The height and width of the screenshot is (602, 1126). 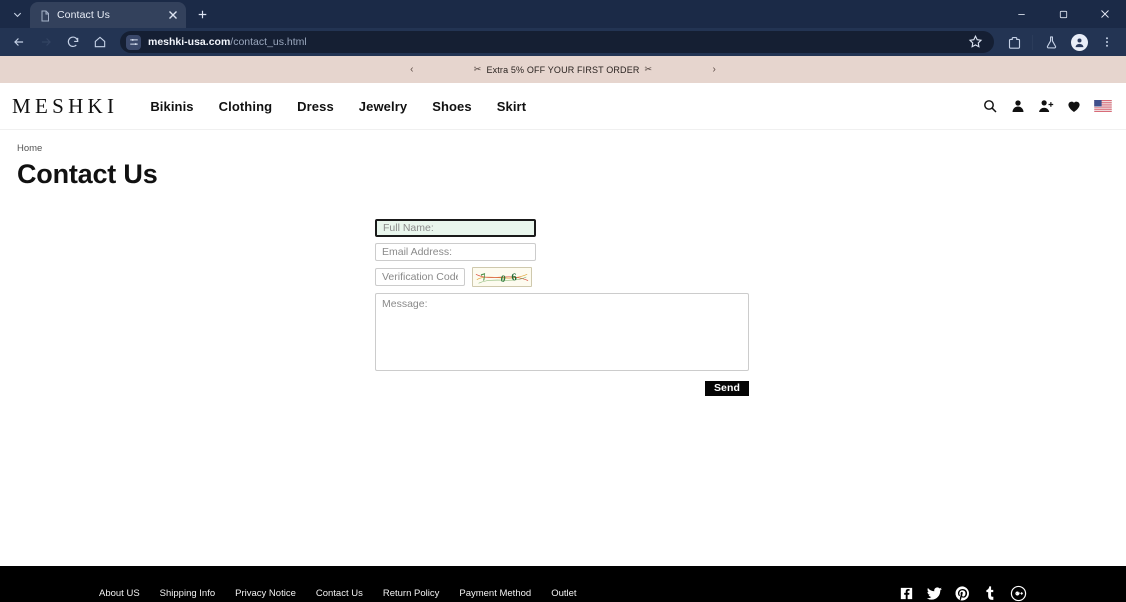 I want to click on tab-strip: Contact Us, so click(x=563, y=14).